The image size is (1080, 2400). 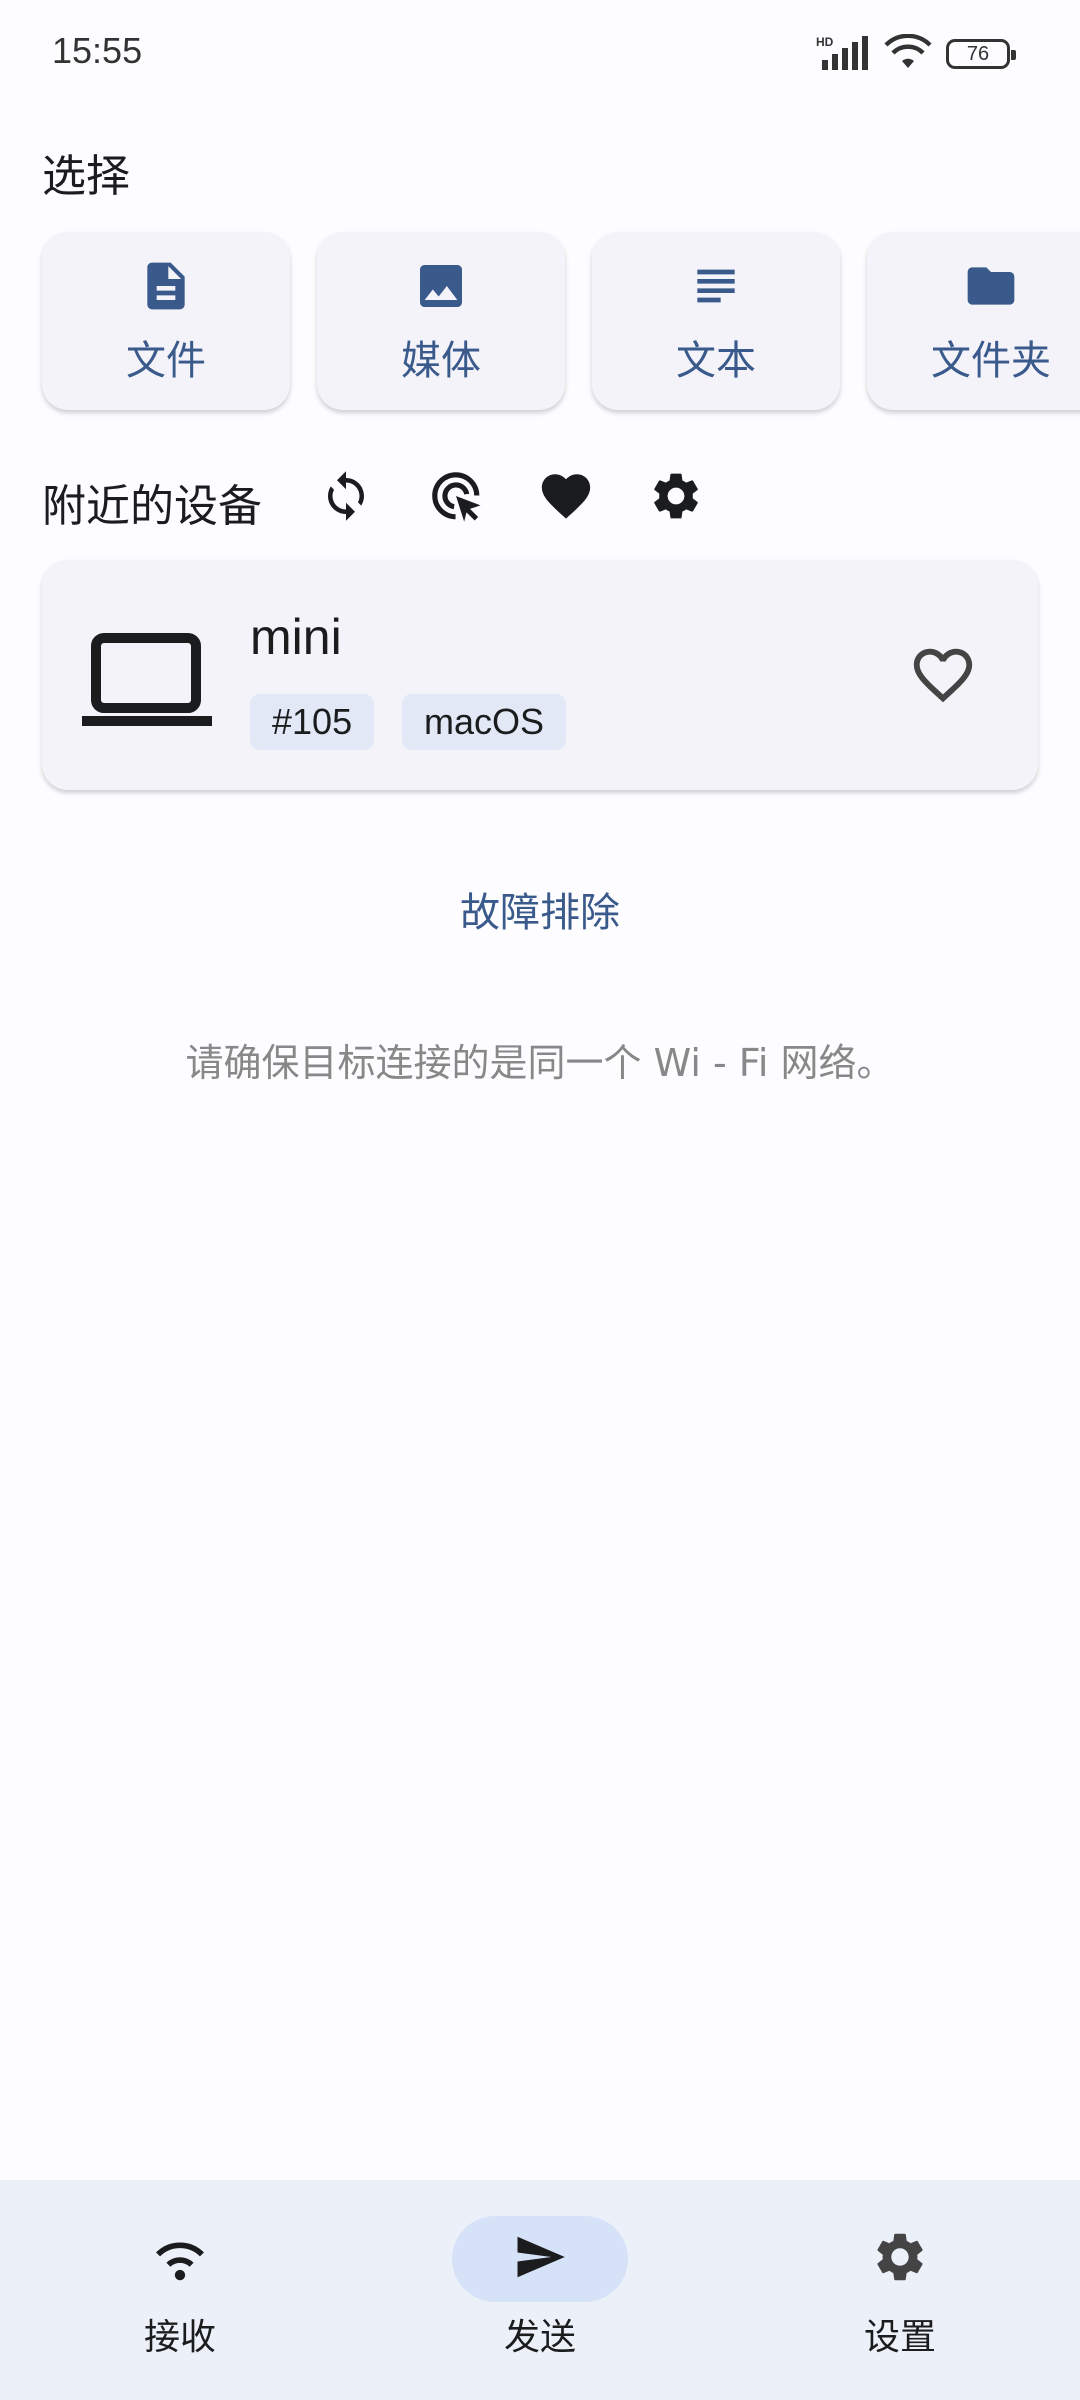 I want to click on nav-receive-pill, so click(x=180, y=2259).